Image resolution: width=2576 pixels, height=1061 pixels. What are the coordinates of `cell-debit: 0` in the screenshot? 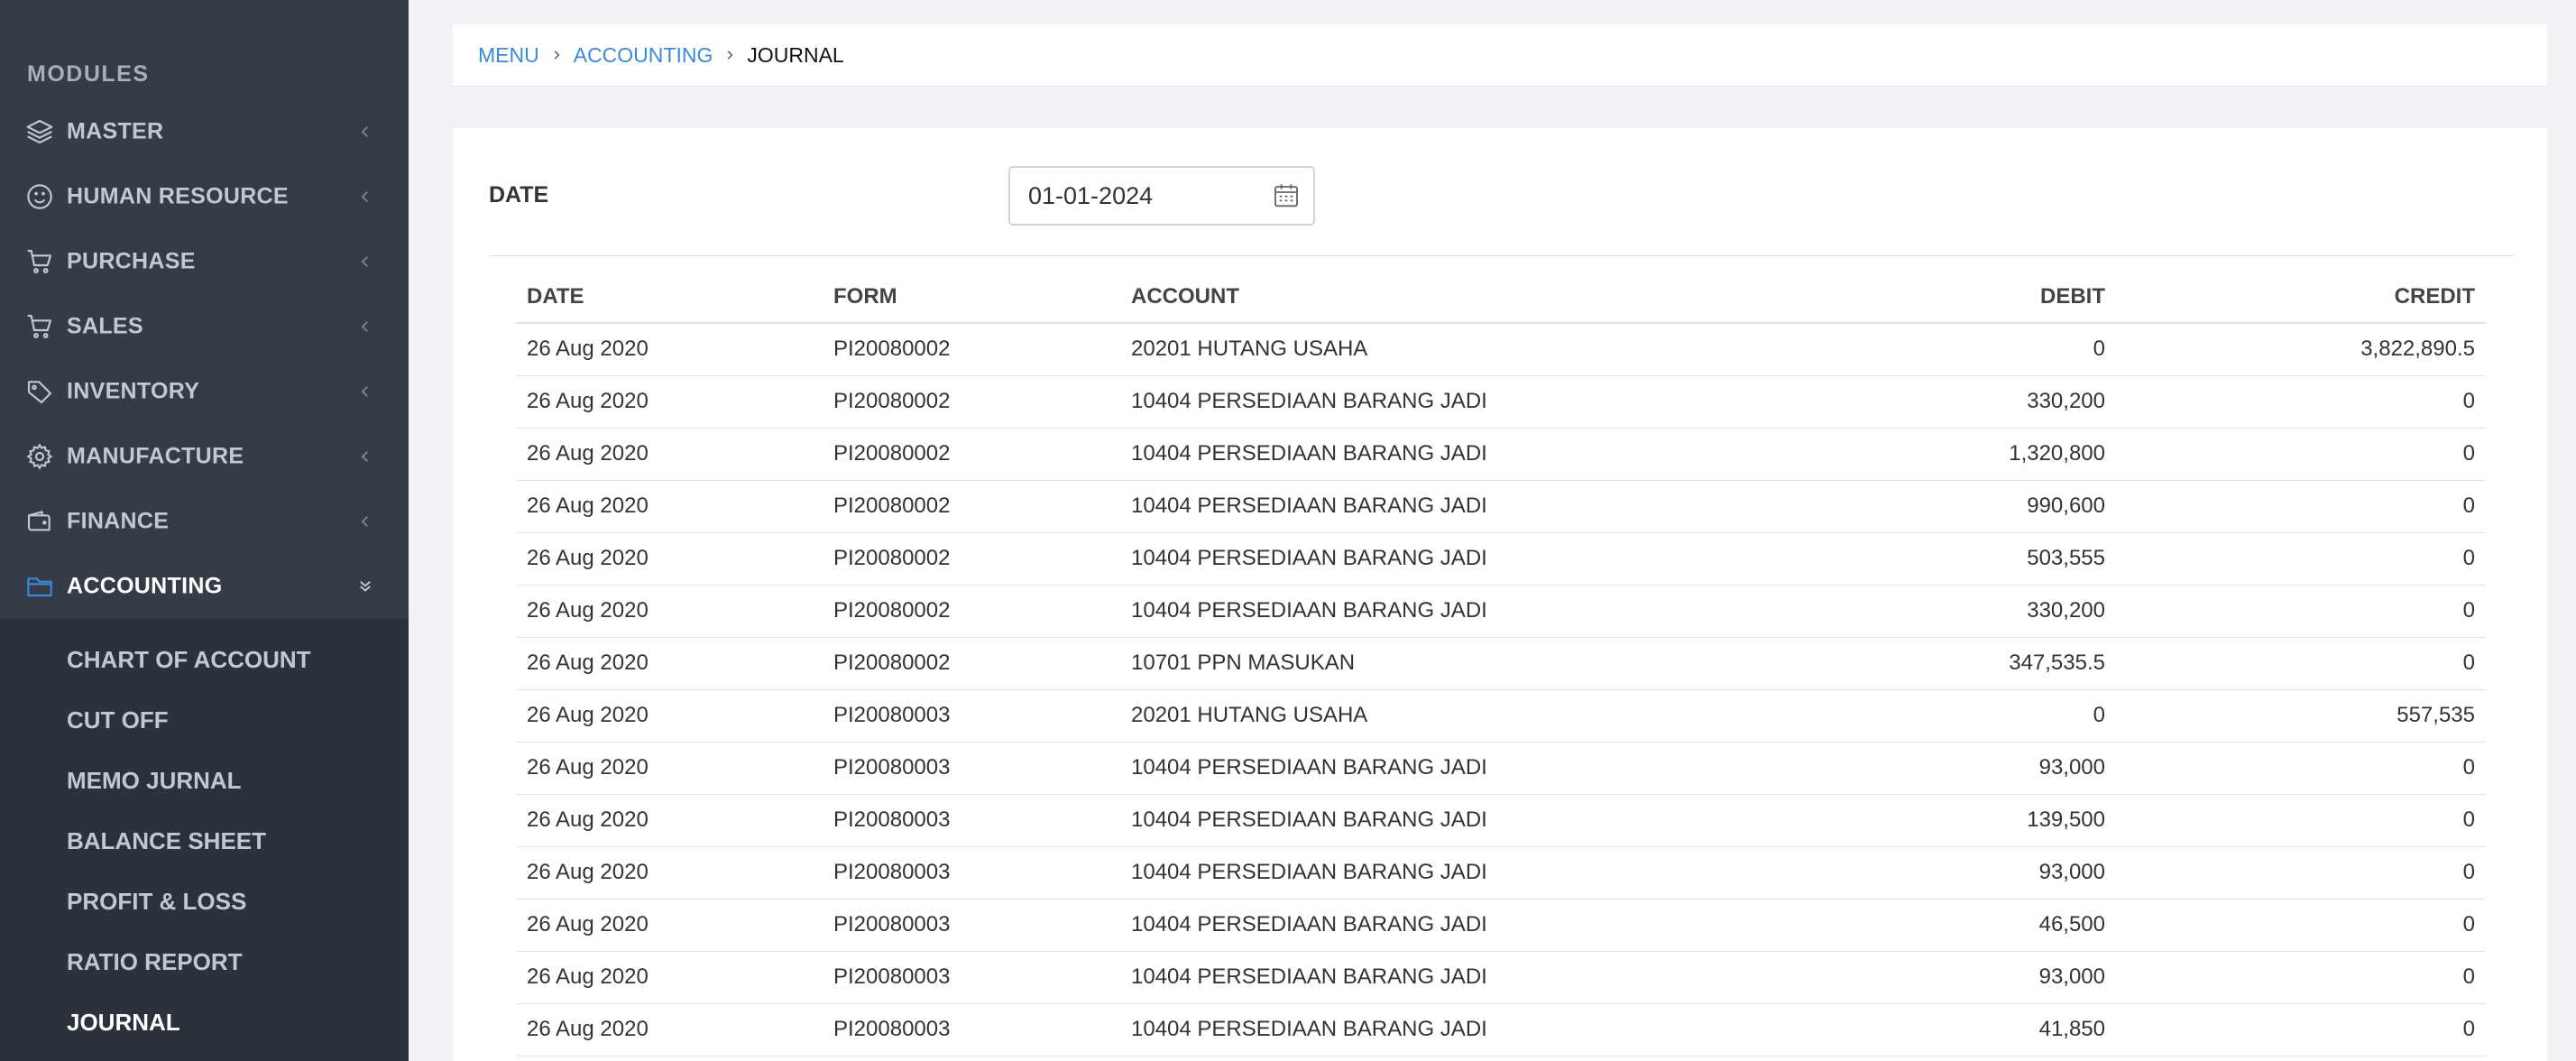 It's located at (1889, 349).